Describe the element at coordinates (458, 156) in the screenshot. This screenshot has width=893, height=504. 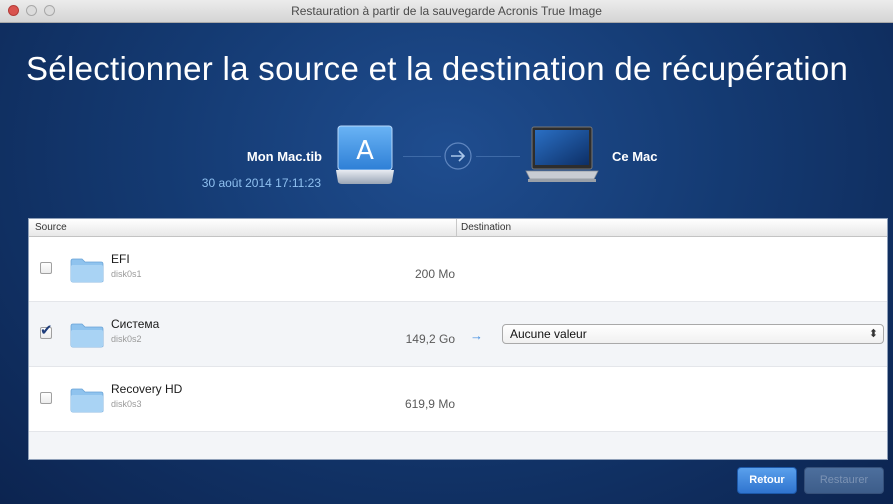
I see `arrow-right-icon` at that location.